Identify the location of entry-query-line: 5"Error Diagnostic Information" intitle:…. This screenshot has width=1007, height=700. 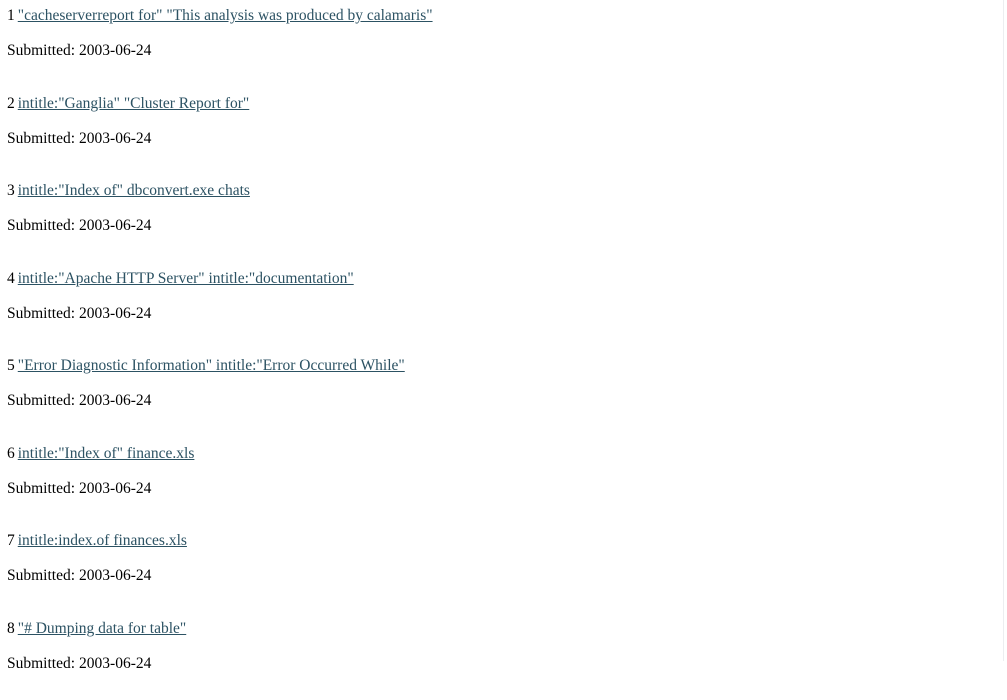
(501, 362).